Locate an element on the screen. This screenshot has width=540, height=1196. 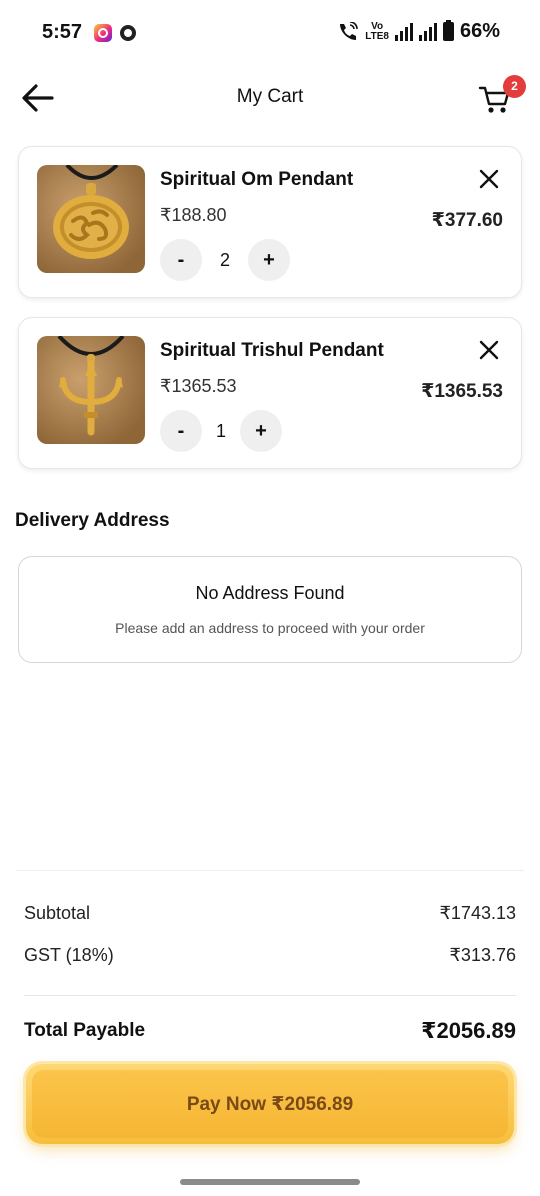
quantity-stepper: - 2 + is located at coordinates (225, 260).